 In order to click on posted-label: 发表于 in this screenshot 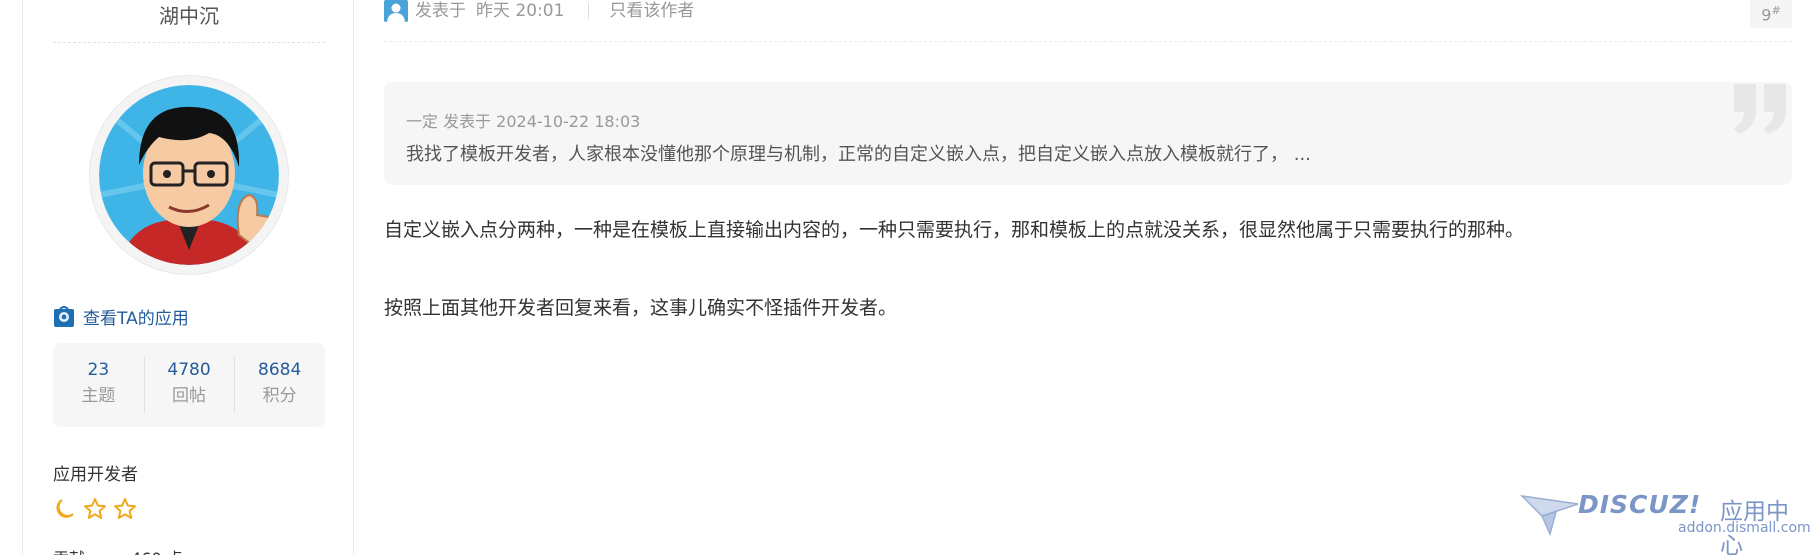, I will do `click(440, 11)`.